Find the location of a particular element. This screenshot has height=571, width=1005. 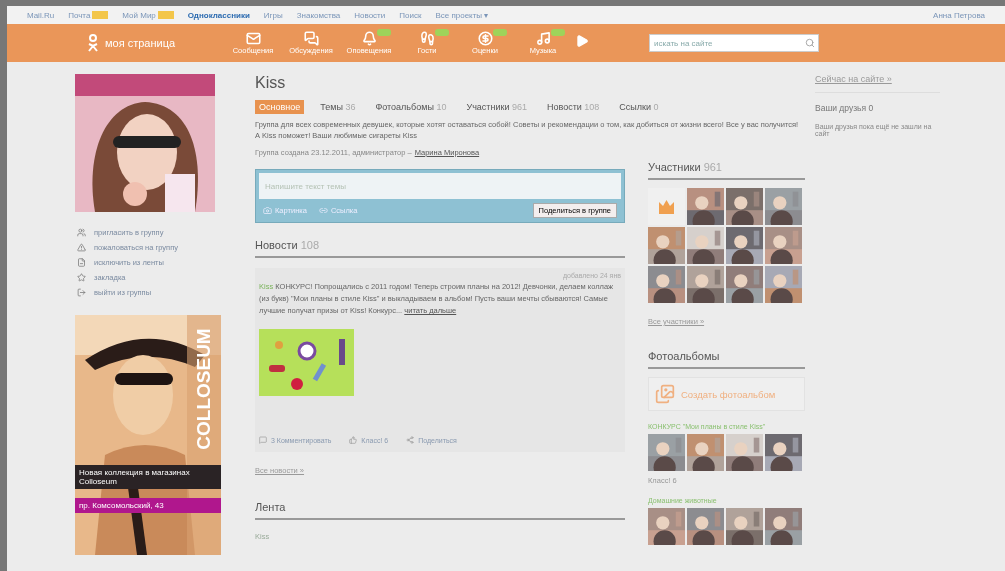

topic-input: Напишите текст темы is located at coordinates (440, 186).